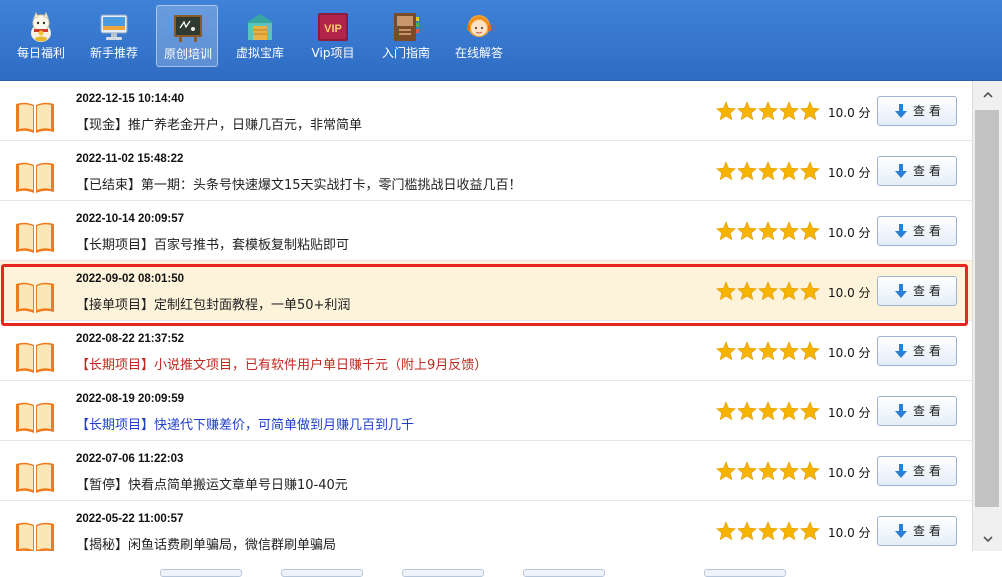  Describe the element at coordinates (212, 243) in the screenshot. I see `row-title: 【长期项目】百家号推书，套模板复制粘贴即可` at that location.